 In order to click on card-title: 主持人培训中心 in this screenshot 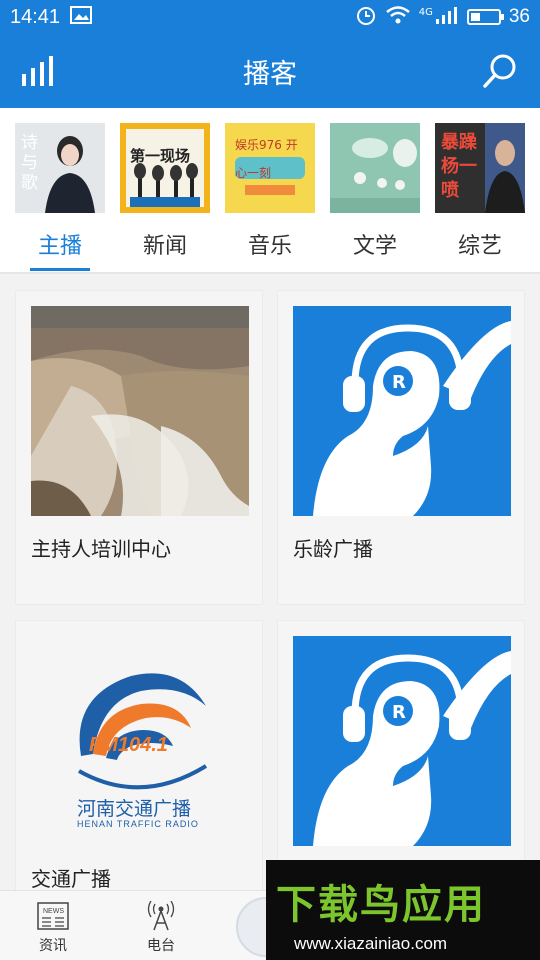, I will do `click(101, 549)`.